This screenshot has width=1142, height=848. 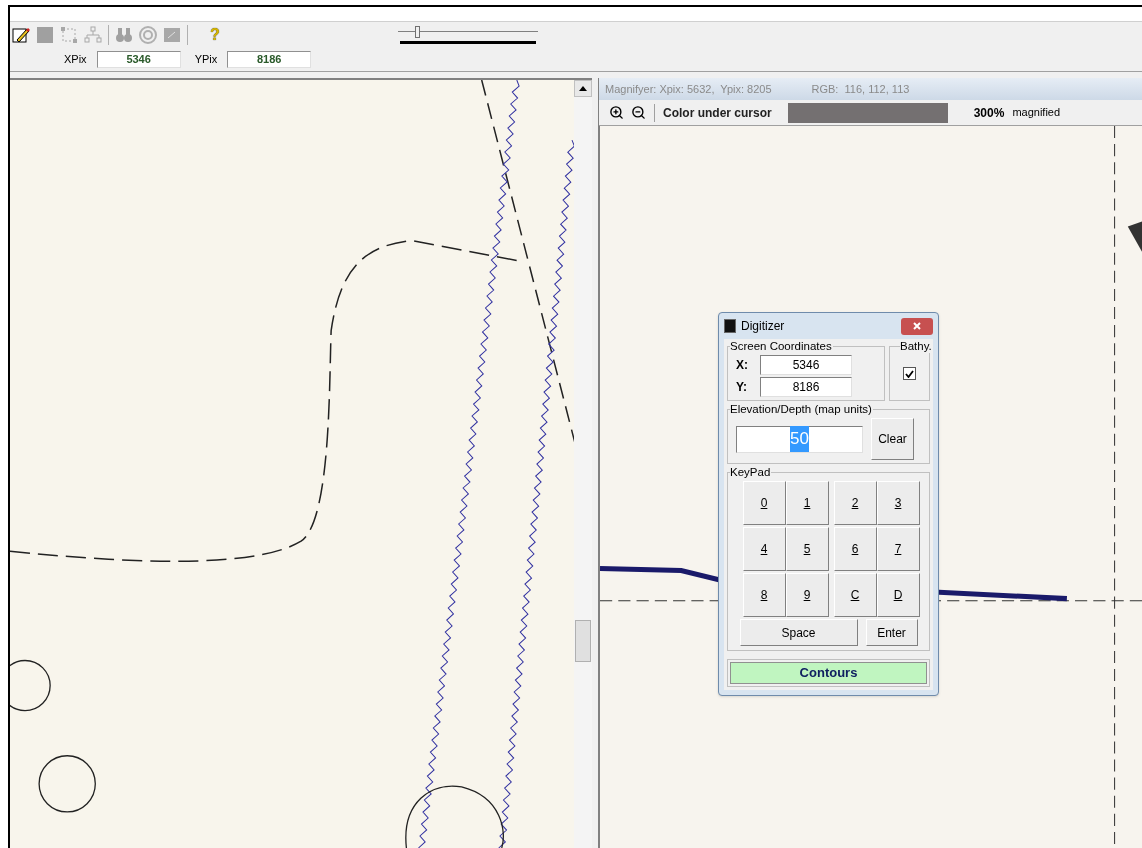 I want to click on scrollbar, so click(x=583, y=464).